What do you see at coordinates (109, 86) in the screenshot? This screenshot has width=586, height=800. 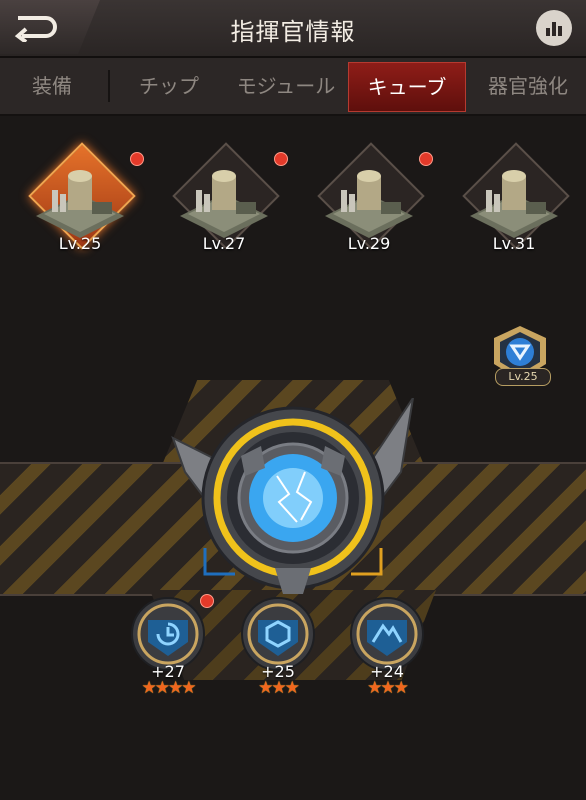 I see `tab-divider` at bounding box center [109, 86].